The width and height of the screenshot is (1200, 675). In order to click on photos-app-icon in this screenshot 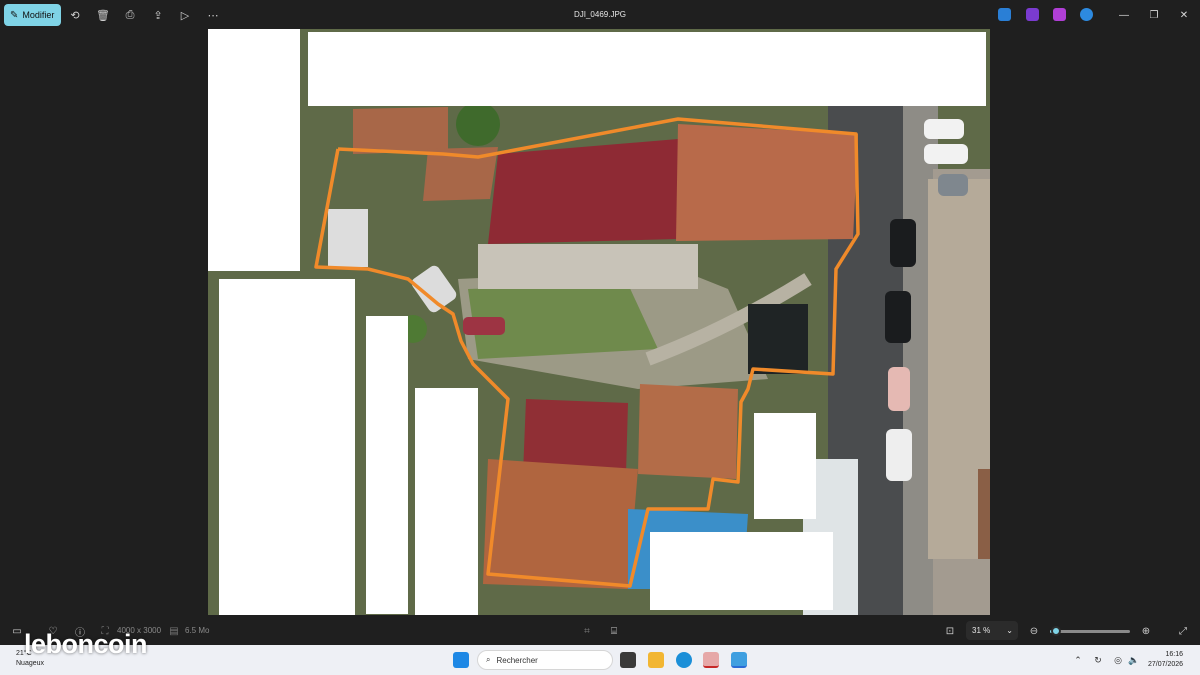, I will do `click(1004, 14)`.